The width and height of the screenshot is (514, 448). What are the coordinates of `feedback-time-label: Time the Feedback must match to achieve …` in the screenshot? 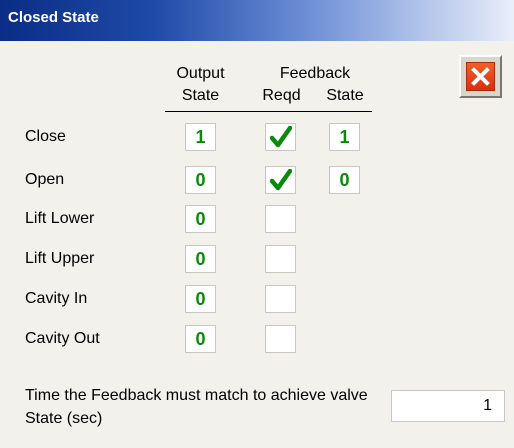 It's located at (196, 407).